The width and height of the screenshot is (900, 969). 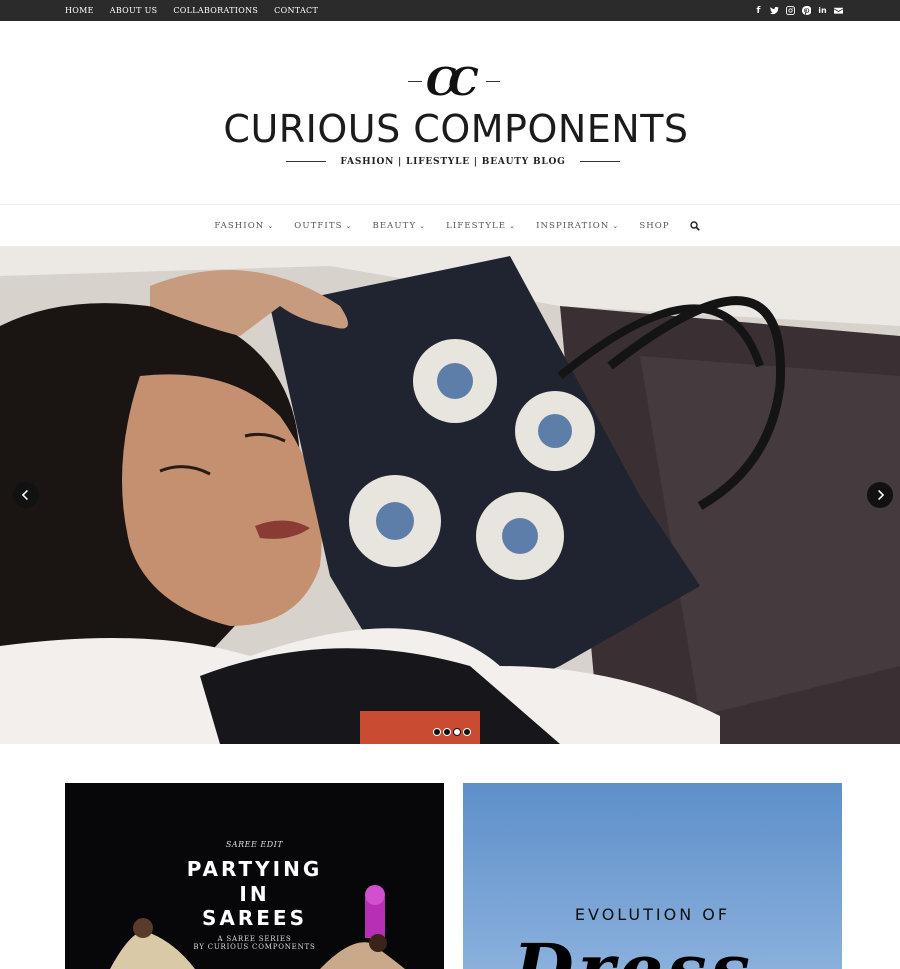 What do you see at coordinates (318, 225) in the screenshot?
I see `nav-item-label: OUTFITS` at bounding box center [318, 225].